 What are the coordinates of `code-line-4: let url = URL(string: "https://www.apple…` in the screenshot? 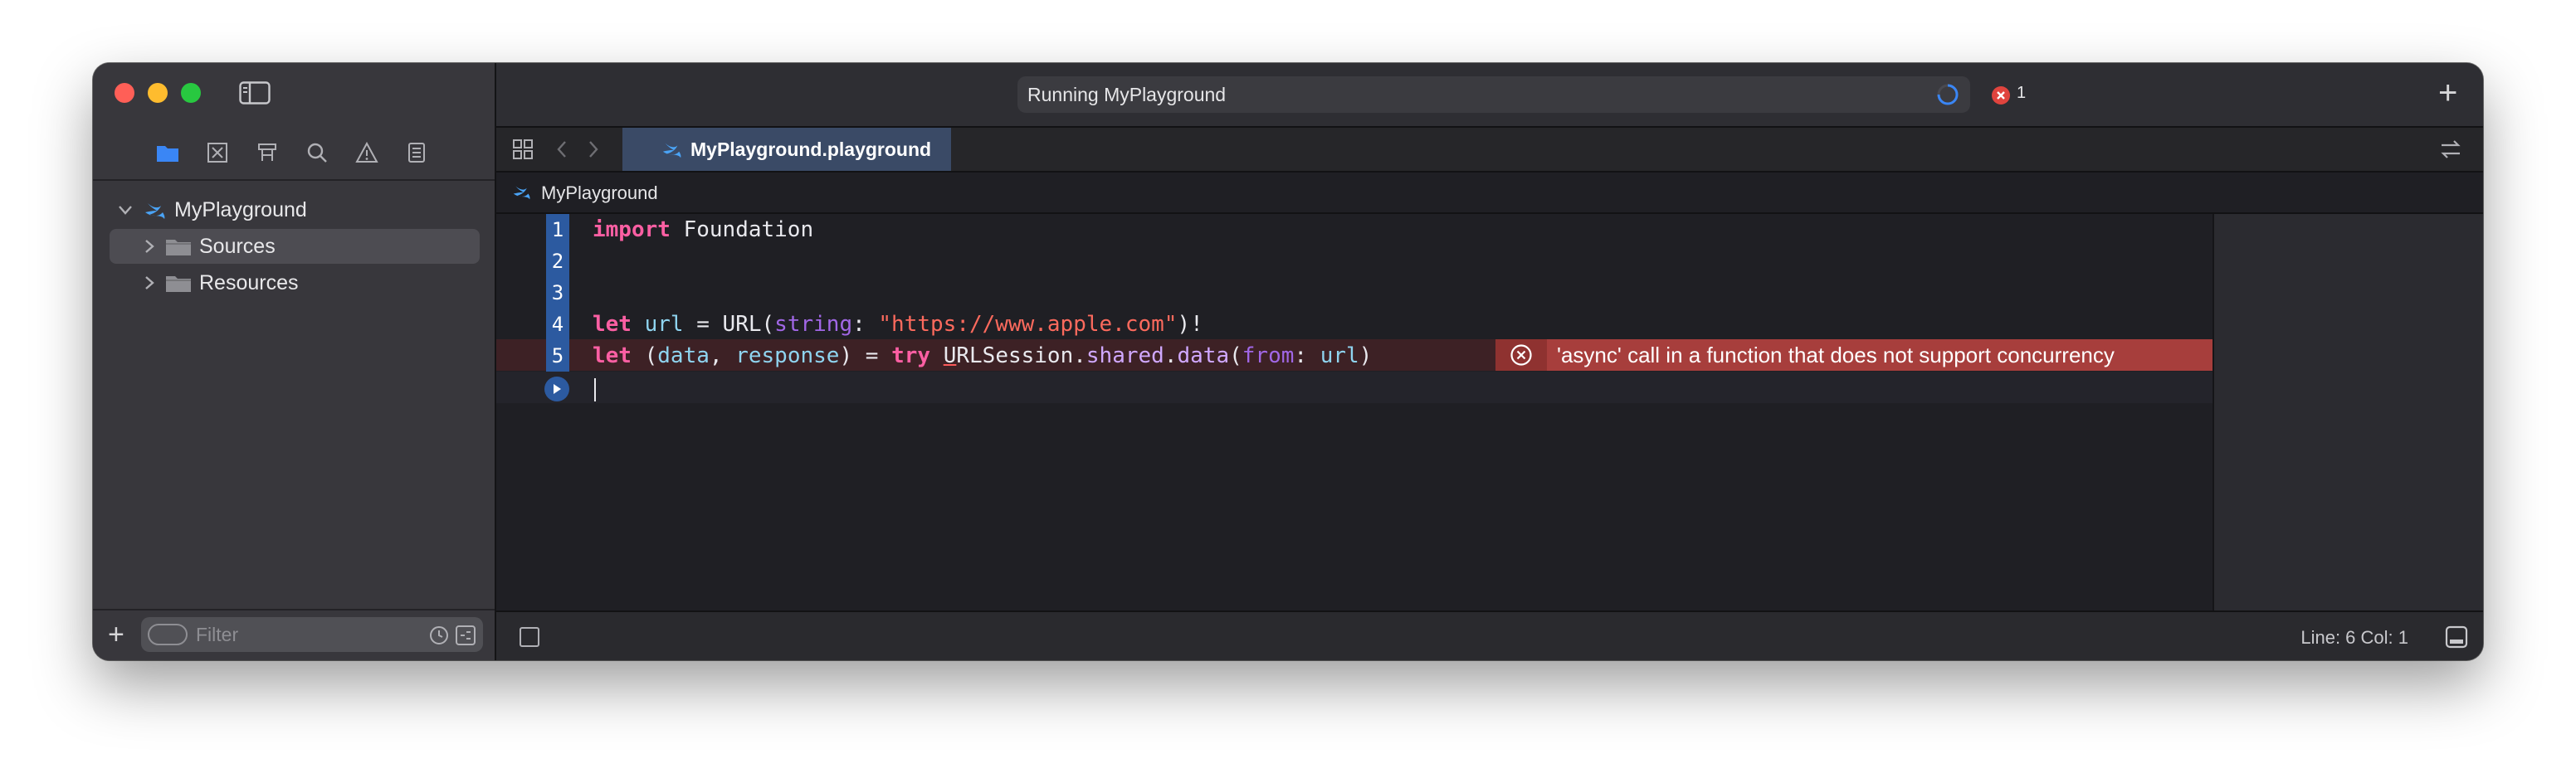 It's located at (898, 324).